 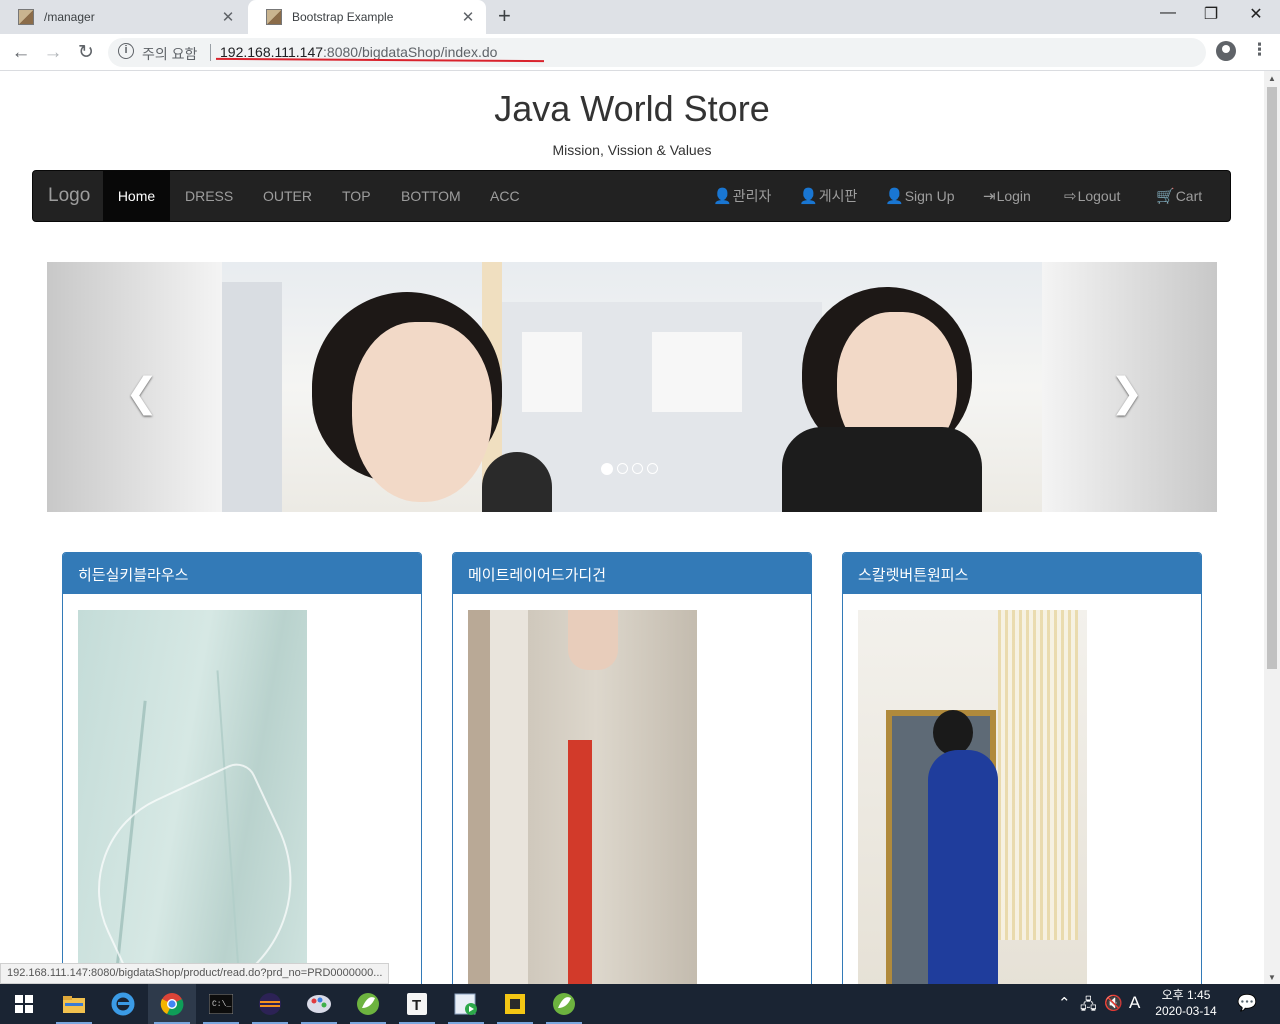 I want to click on forward-button: →, so click(x=53, y=53).